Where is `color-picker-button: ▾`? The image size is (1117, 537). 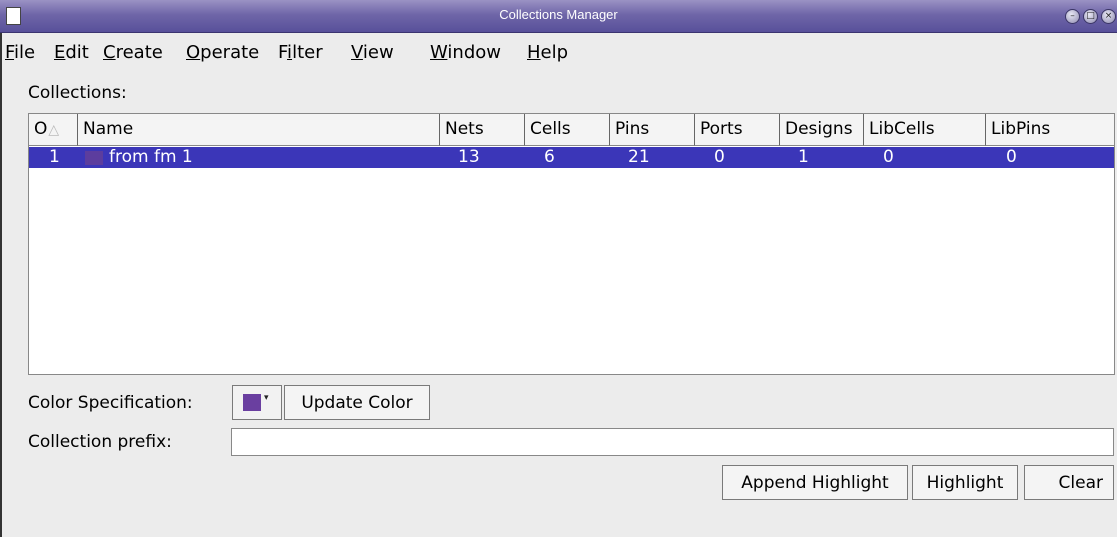 color-picker-button: ▾ is located at coordinates (257, 402).